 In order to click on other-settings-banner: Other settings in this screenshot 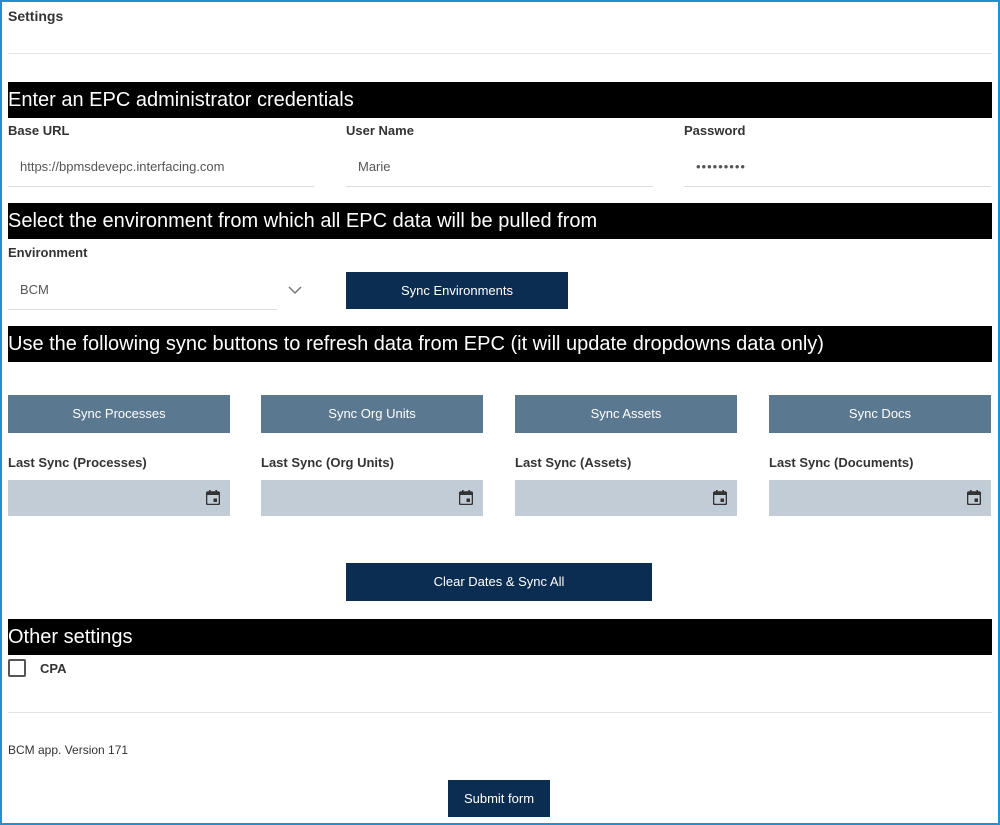, I will do `click(500, 637)`.